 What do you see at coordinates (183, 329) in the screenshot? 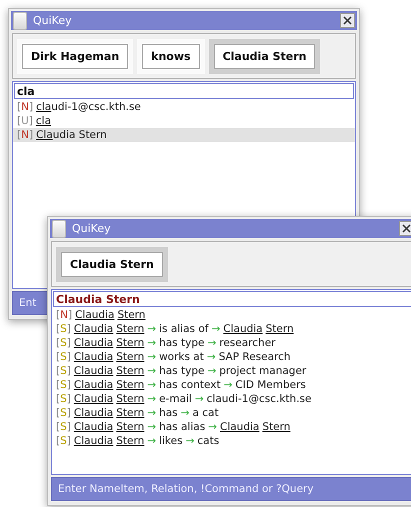
I see `item-text: is alias of` at bounding box center [183, 329].